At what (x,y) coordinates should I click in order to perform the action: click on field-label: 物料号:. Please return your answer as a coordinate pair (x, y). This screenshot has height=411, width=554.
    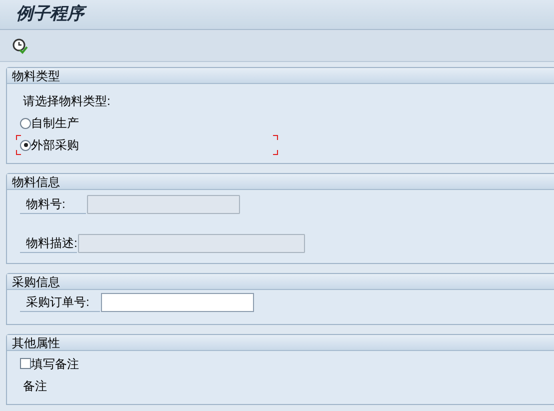
    Looking at the image, I should click on (53, 204).